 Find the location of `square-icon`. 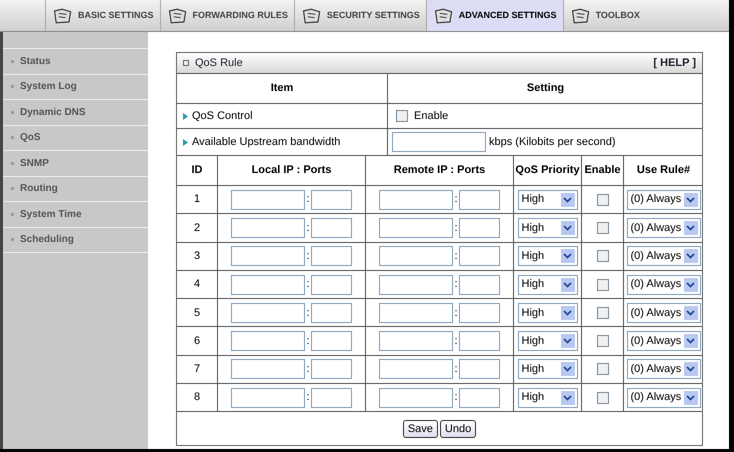

square-icon is located at coordinates (186, 63).